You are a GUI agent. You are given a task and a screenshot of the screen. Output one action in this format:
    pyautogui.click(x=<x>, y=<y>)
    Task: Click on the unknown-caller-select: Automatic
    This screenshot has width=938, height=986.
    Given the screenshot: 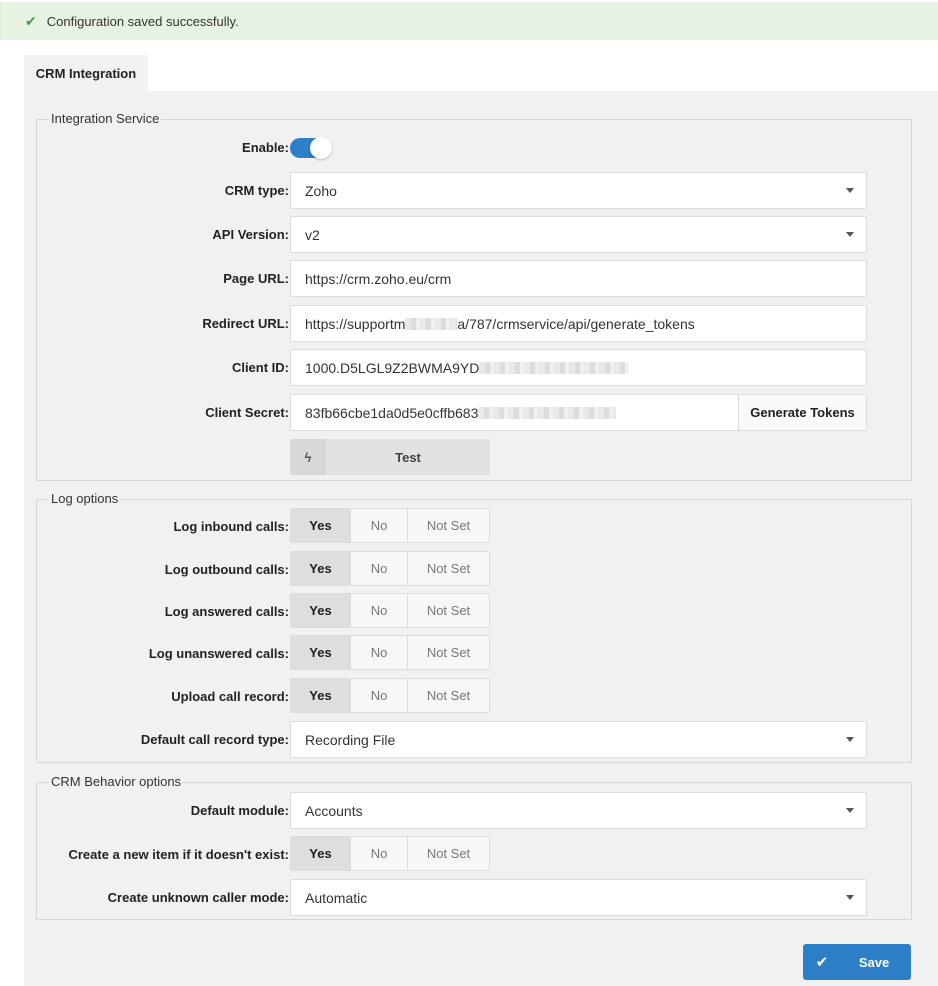 What is the action you would take?
    pyautogui.click(x=578, y=897)
    